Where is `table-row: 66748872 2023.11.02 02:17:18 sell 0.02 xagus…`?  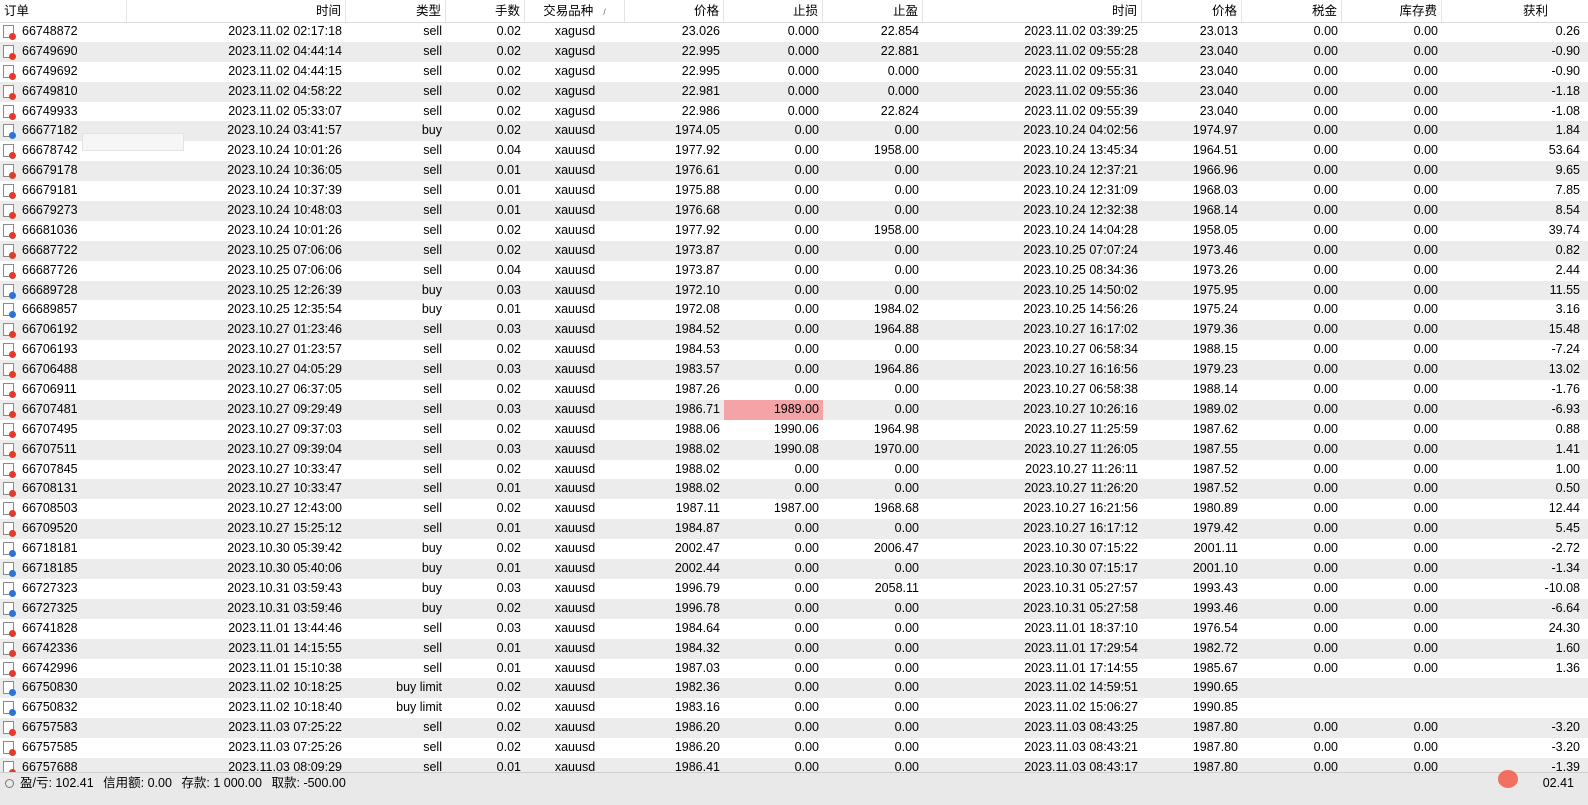
table-row: 66748872 2023.11.02 02:17:18 sell 0.02 xagus… is located at coordinates (794, 32).